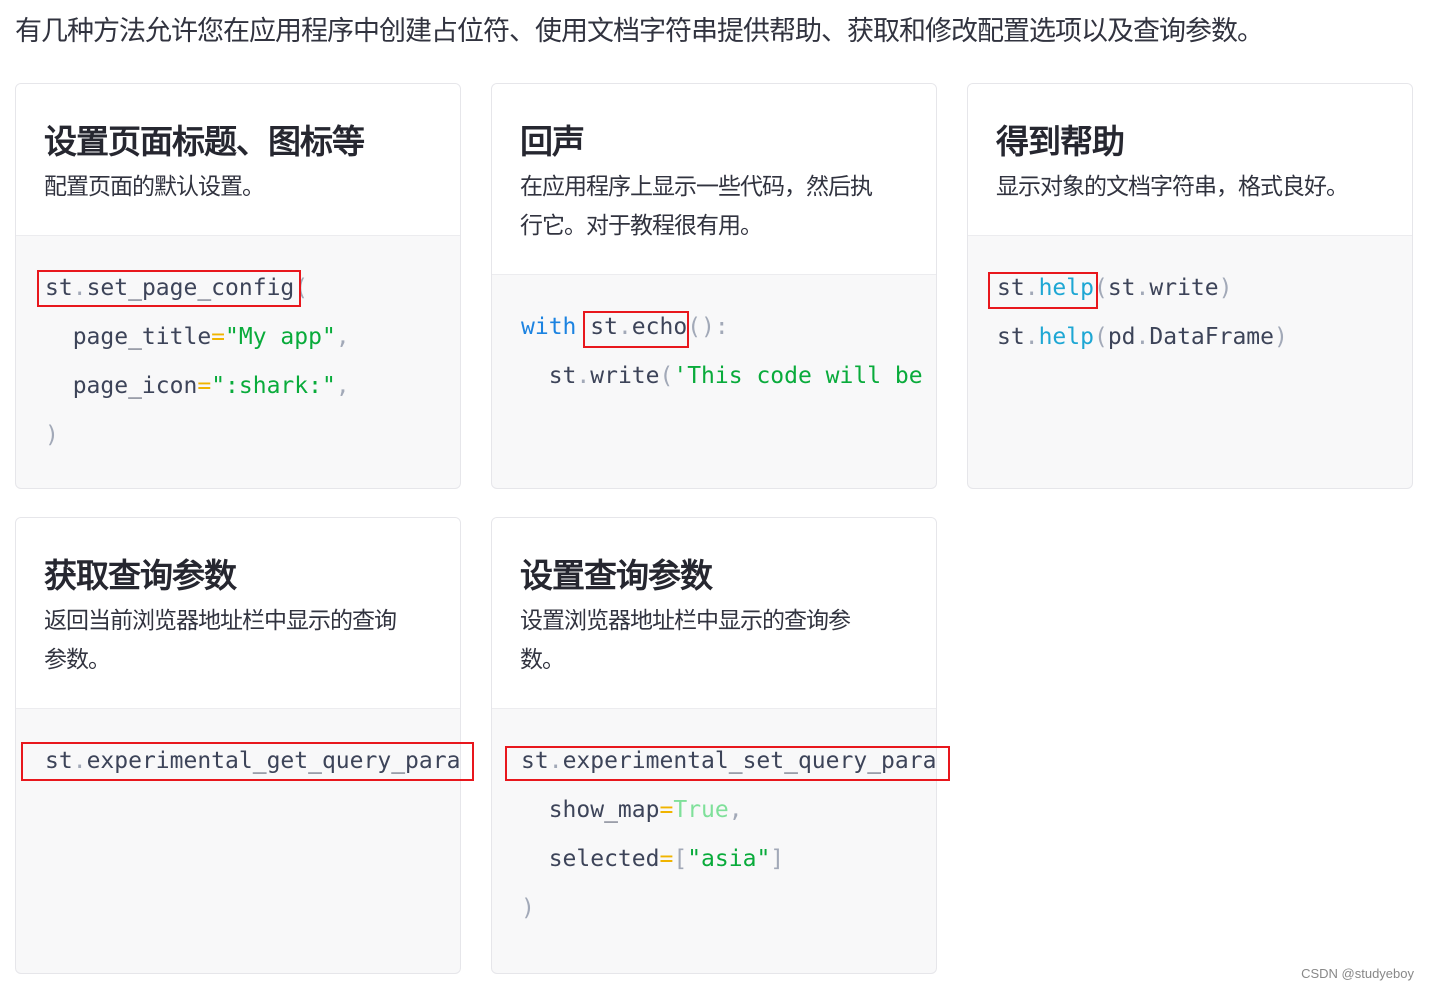 This screenshot has width=1430, height=990. What do you see at coordinates (1211, 337) in the screenshot?
I see `code-token: DataFrame` at bounding box center [1211, 337].